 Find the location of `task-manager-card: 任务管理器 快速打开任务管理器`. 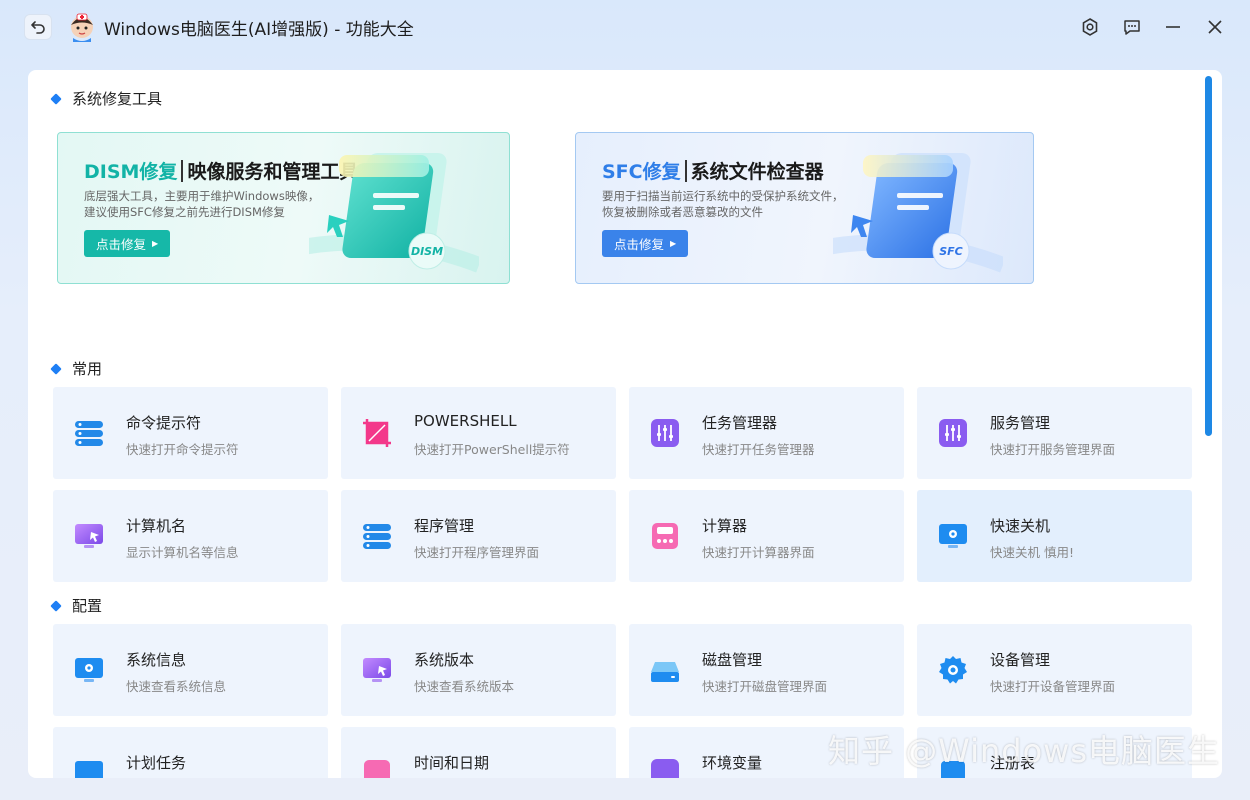

task-manager-card: 任务管理器 快速打开任务管理器 is located at coordinates (766, 433).